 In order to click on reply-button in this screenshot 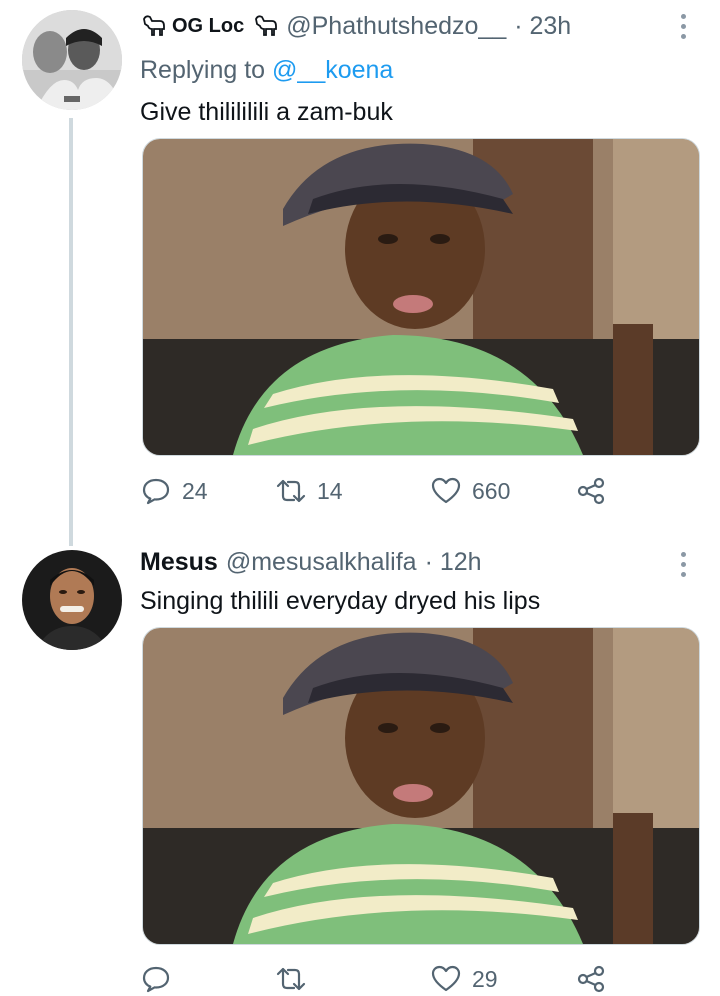, I will do `click(161, 979)`.